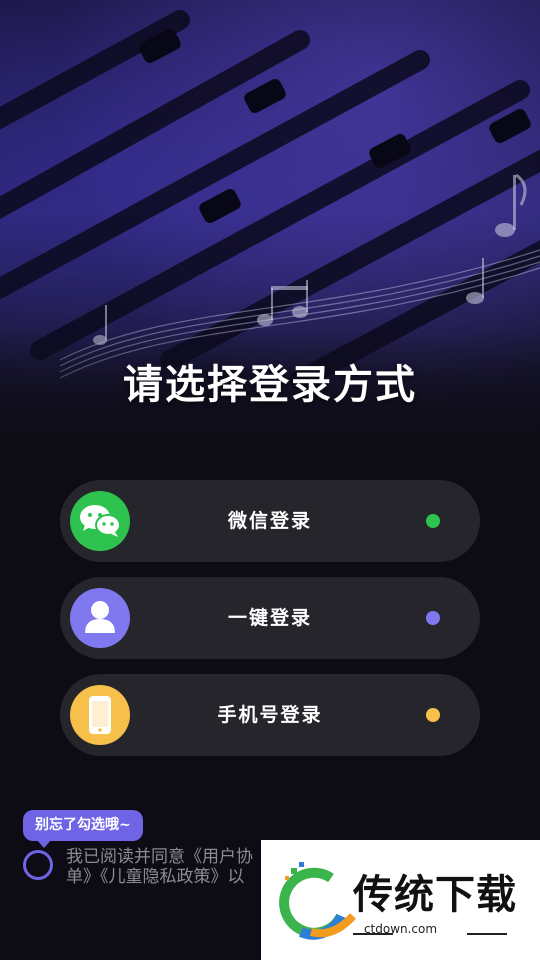 Image resolution: width=540 pixels, height=960 pixels. I want to click on watermark-site: ctdown.com, so click(400, 929).